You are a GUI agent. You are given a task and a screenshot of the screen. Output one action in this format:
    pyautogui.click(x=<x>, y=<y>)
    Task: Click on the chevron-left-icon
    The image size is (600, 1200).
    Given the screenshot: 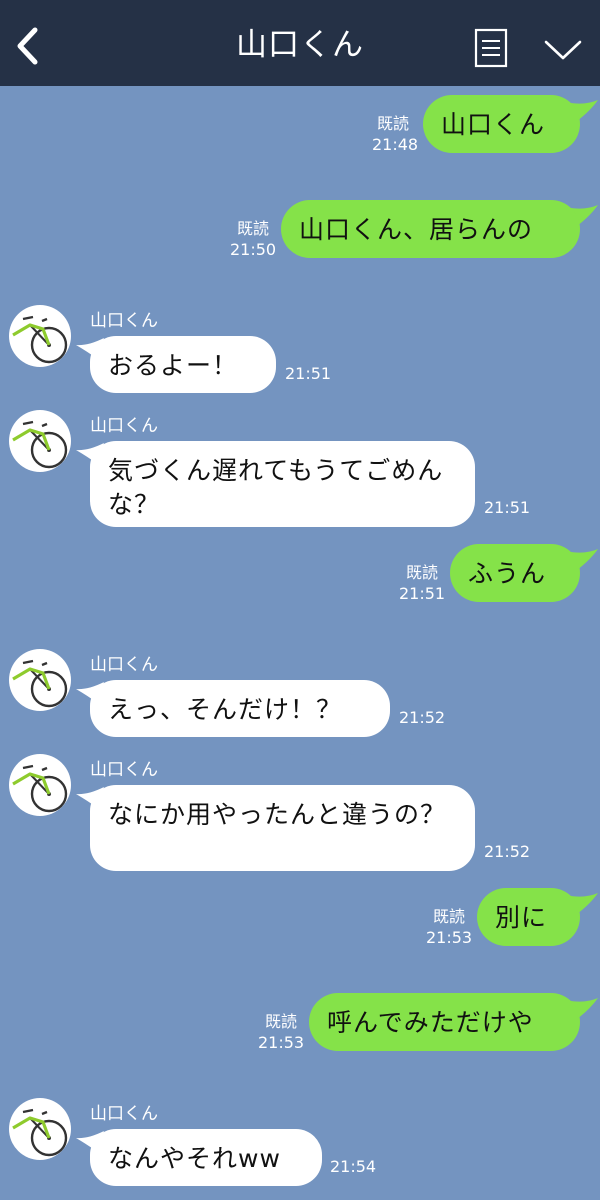 What is the action you would take?
    pyautogui.click(x=27, y=46)
    